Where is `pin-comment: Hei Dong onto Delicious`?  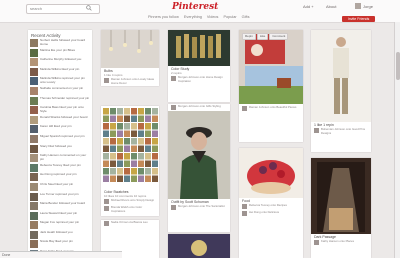
pin-comment: Hei Dong onto Delicious is located at coordinates (271, 213).